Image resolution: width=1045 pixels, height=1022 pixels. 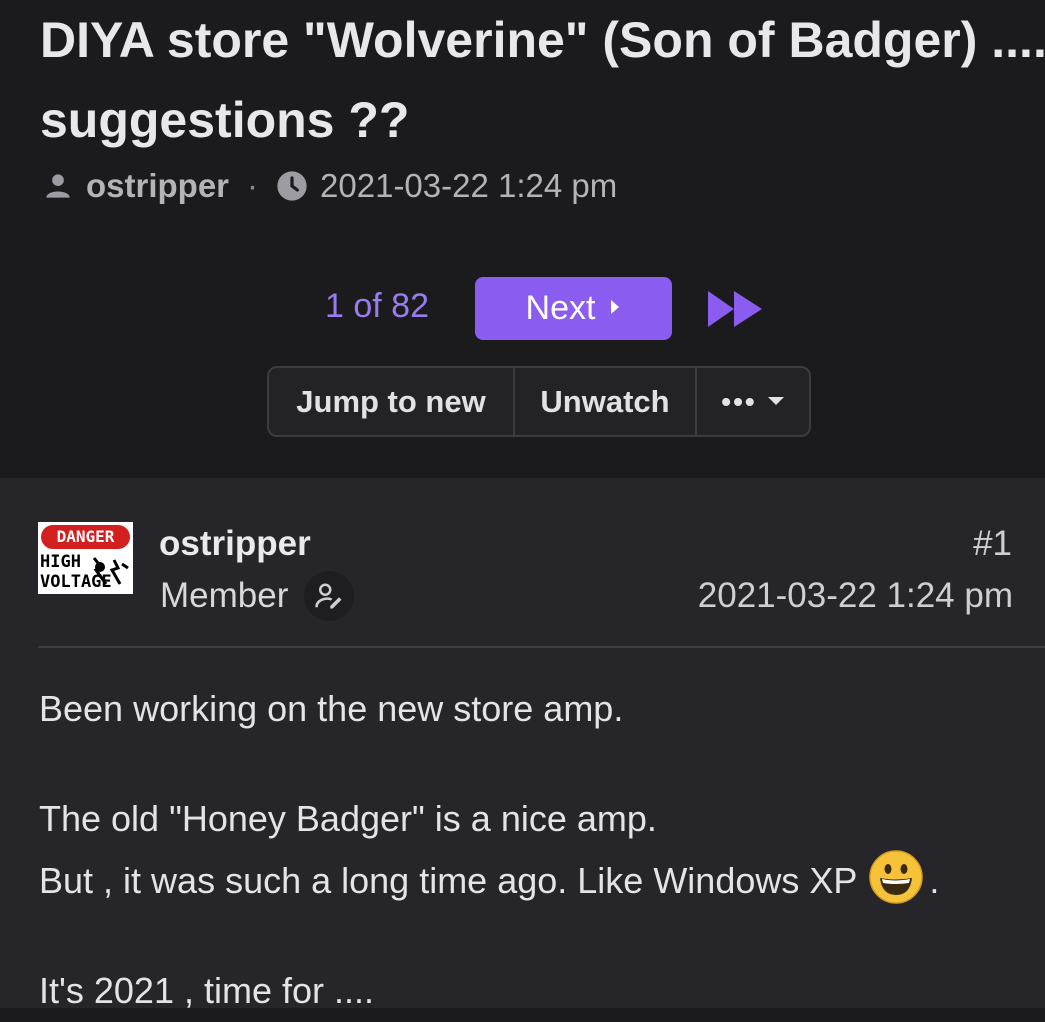 I want to click on more-dots: •••, so click(x=739, y=401).